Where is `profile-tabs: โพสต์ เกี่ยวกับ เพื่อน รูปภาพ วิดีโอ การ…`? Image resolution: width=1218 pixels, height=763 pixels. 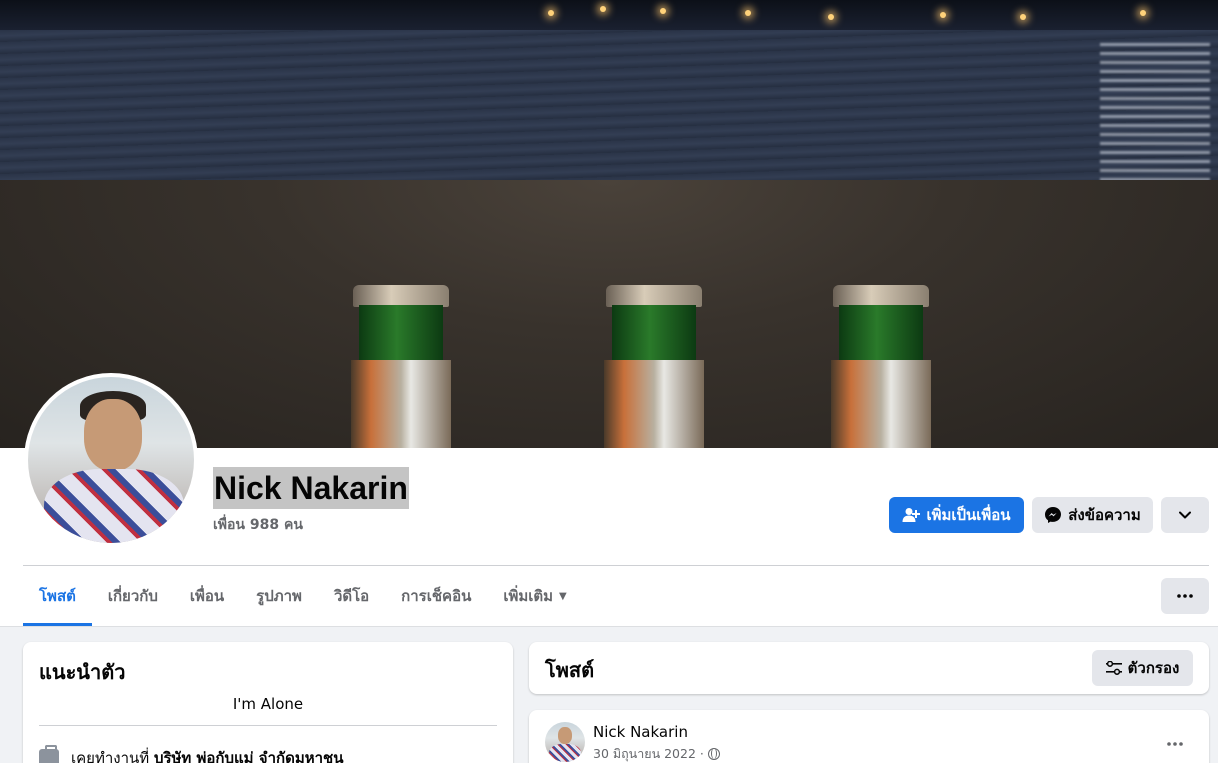
profile-tabs: โพสต์ เกี่ยวกับ เพื่อน รูปภาพ วิดีโอ การ… is located at coordinates (303, 596).